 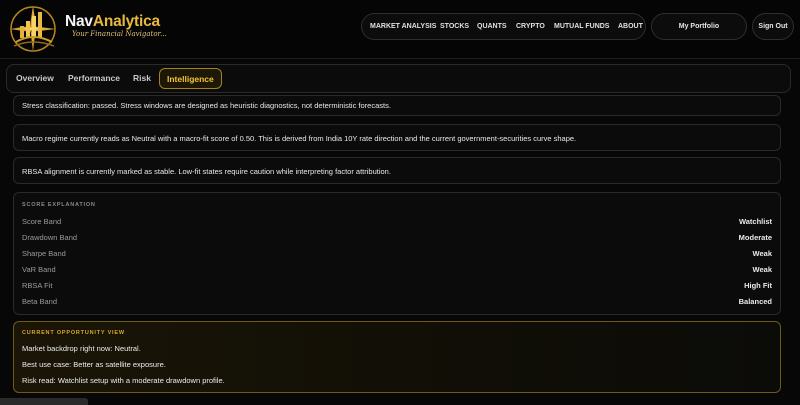 What do you see at coordinates (44, 401) in the screenshot?
I see `status-bar` at bounding box center [44, 401].